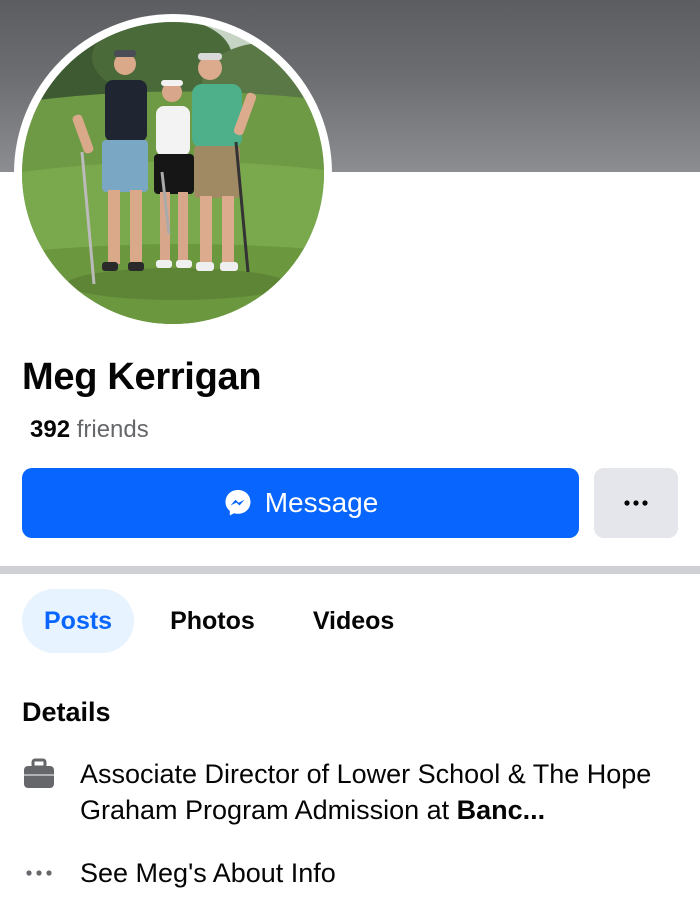 This screenshot has height=922, width=700. I want to click on details-heading: Details, so click(66, 712).